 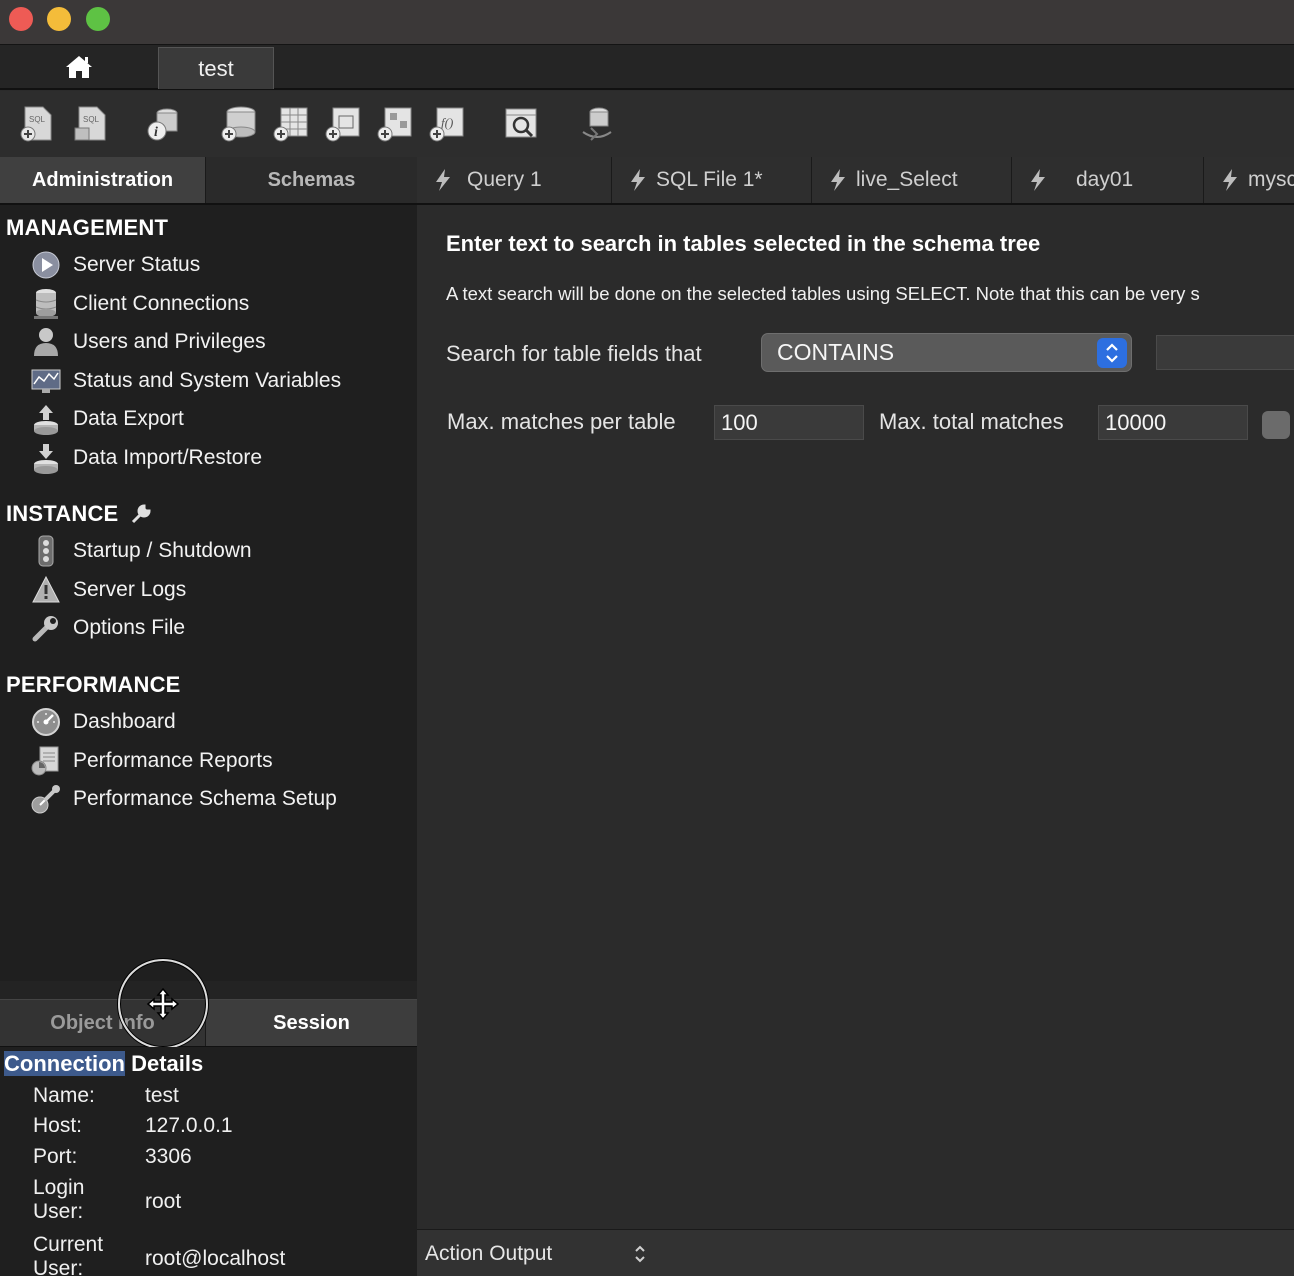 I want to click on tab-label: SQL File 1*, so click(x=709, y=179).